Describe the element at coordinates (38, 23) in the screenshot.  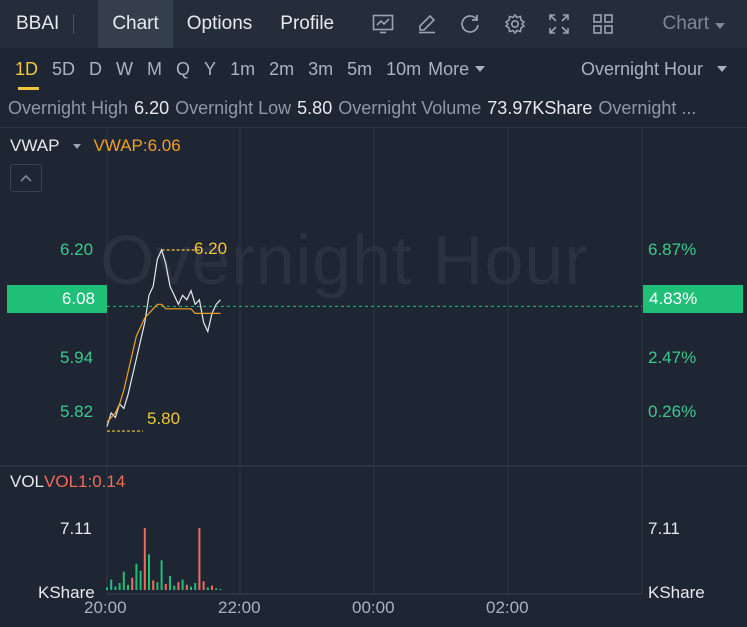
I see `ticker-symbol: BBAI` at that location.